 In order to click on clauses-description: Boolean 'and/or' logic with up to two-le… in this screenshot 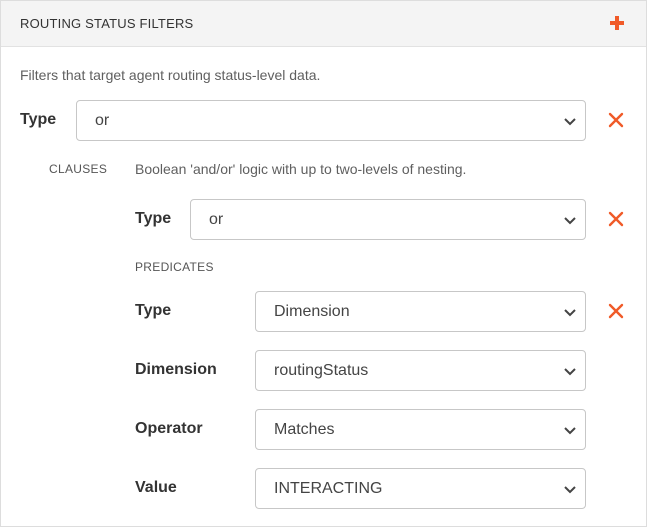, I will do `click(301, 169)`.